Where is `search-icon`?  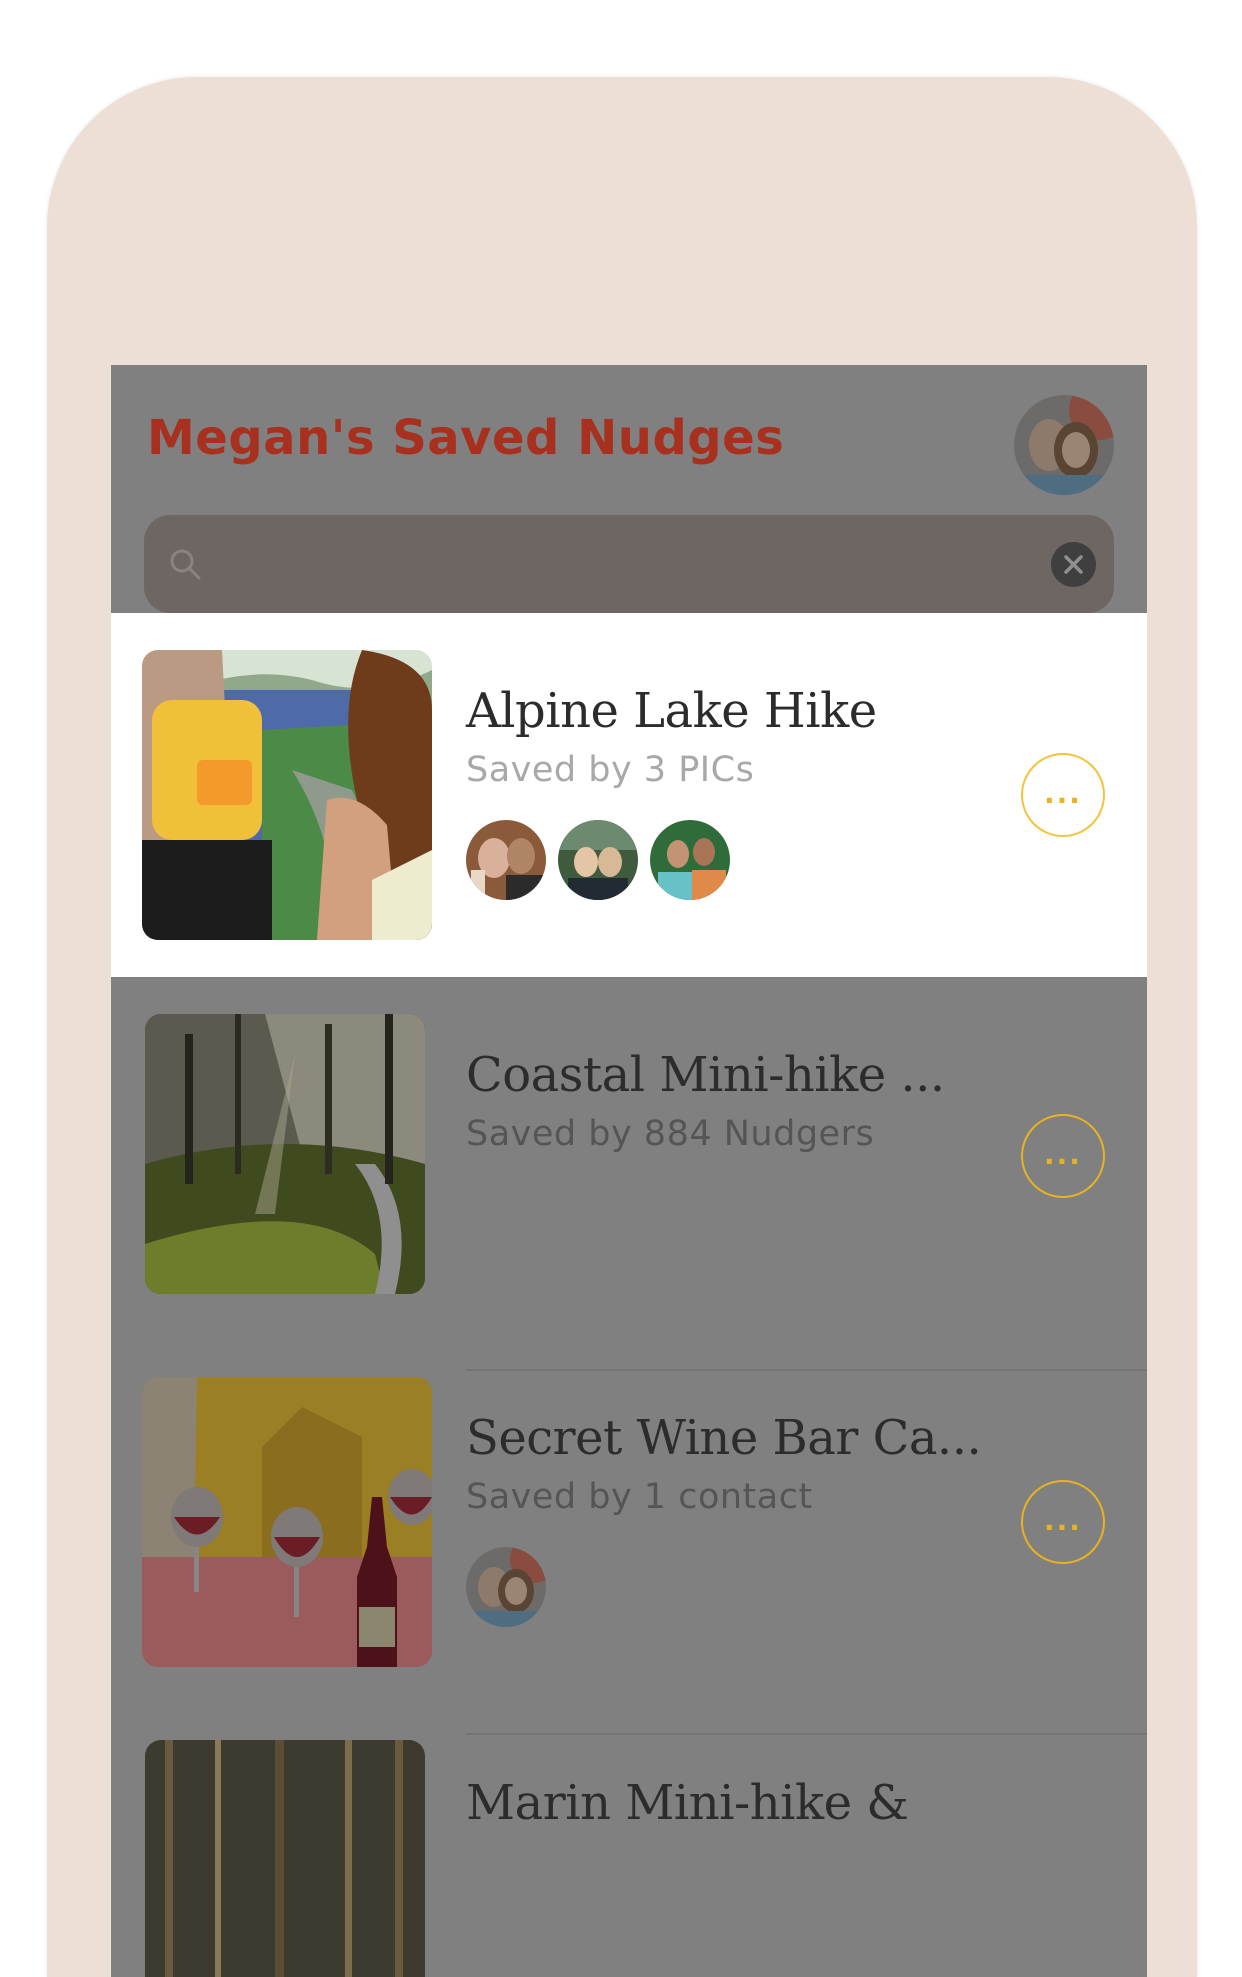 search-icon is located at coordinates (185, 564).